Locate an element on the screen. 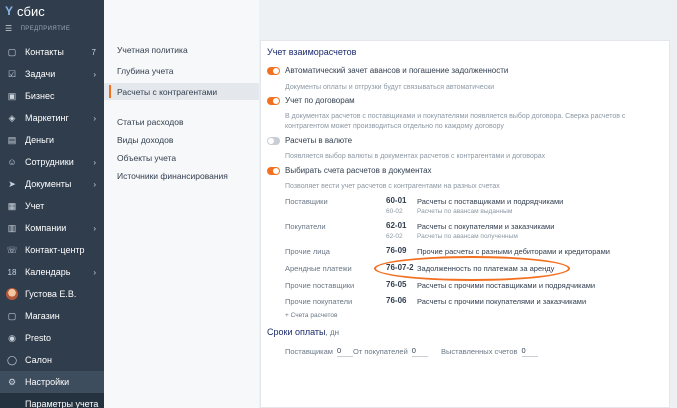 The width and height of the screenshot is (677, 408). menu-item-accounting-objects: Объекты учета is located at coordinates (181, 157).